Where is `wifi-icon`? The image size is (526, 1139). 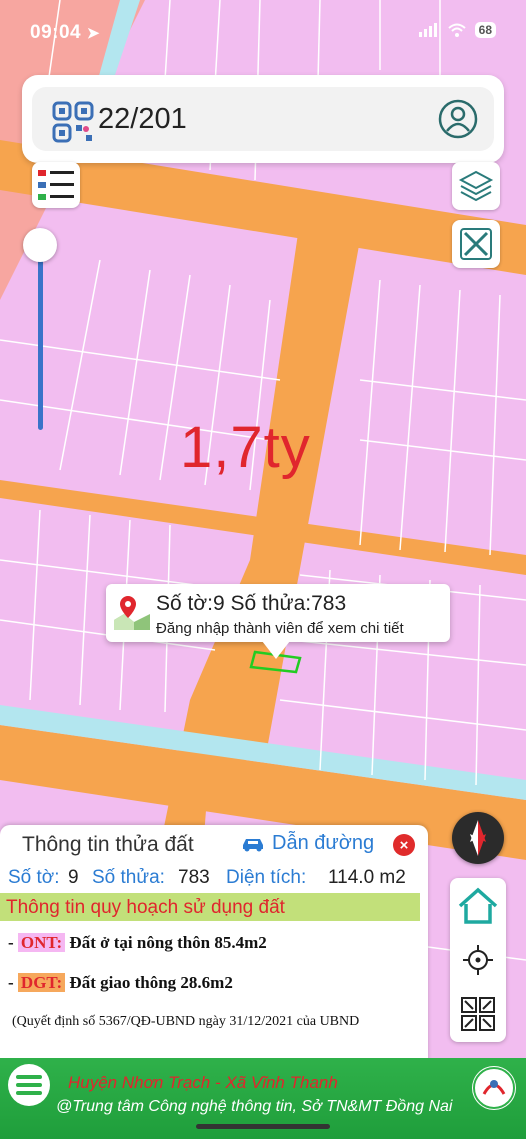 wifi-icon is located at coordinates (456, 30).